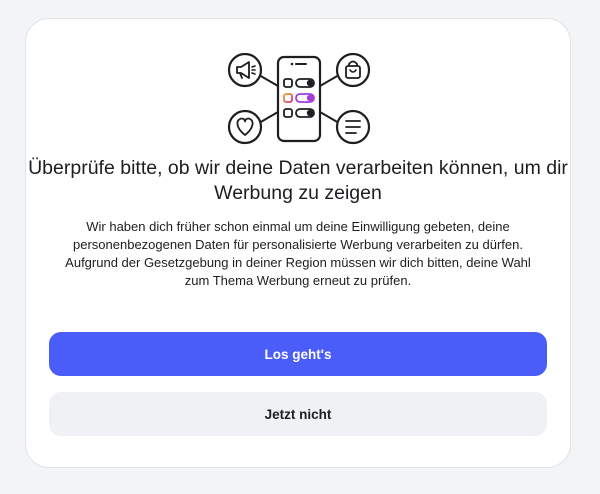 The width and height of the screenshot is (600, 494). I want to click on consent-illustration, so click(299, 99).